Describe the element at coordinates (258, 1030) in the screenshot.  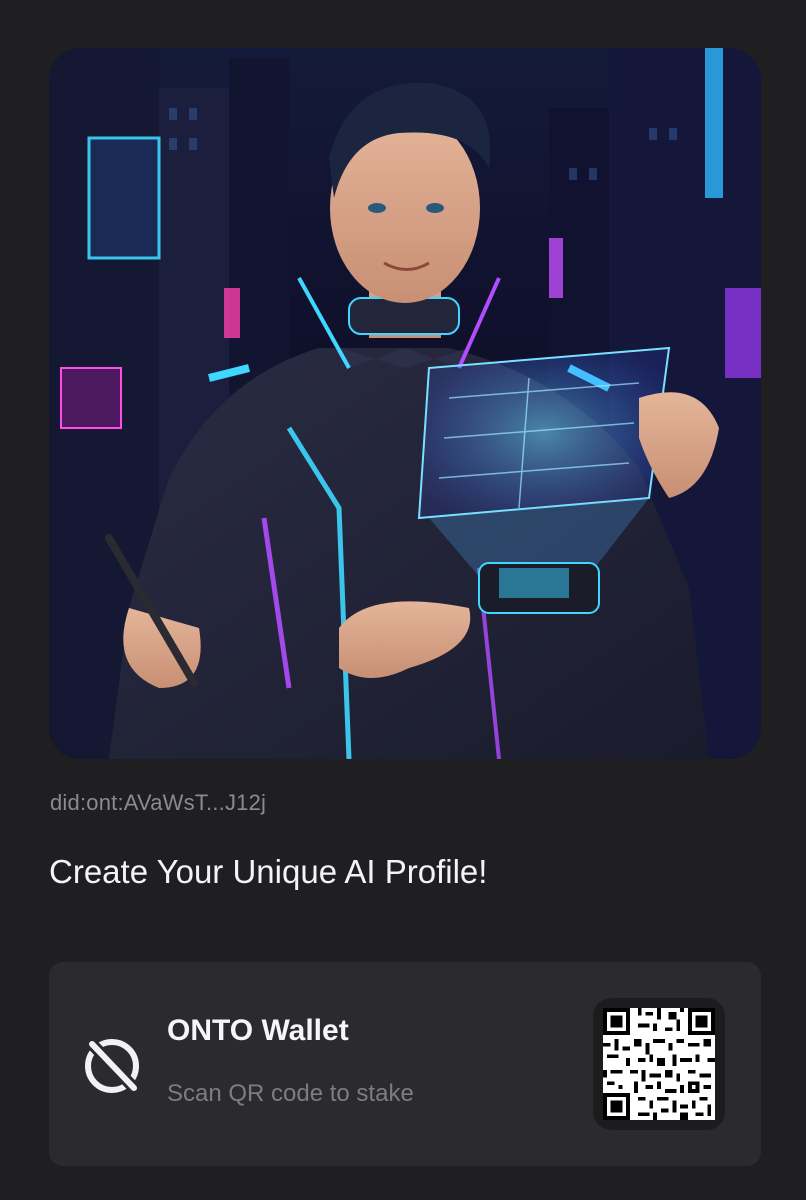
I see `wallet-name: ONTO Wallet` at that location.